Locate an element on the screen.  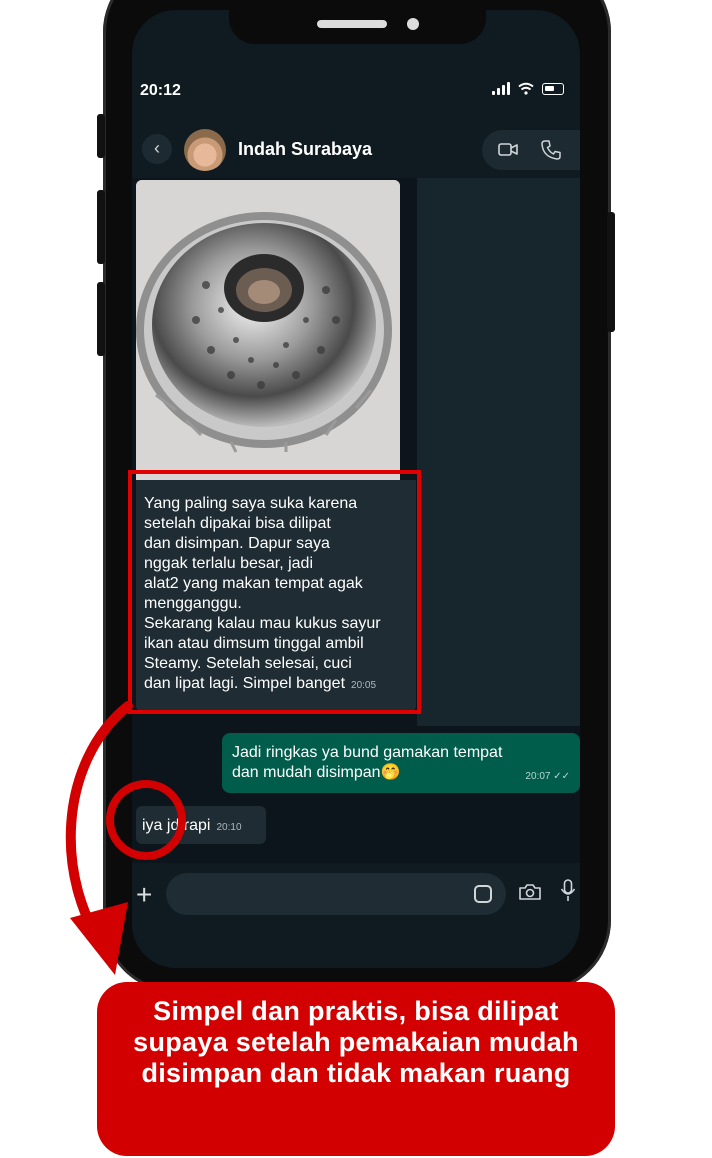
emoji: 🤭 is located at coordinates (390, 772).